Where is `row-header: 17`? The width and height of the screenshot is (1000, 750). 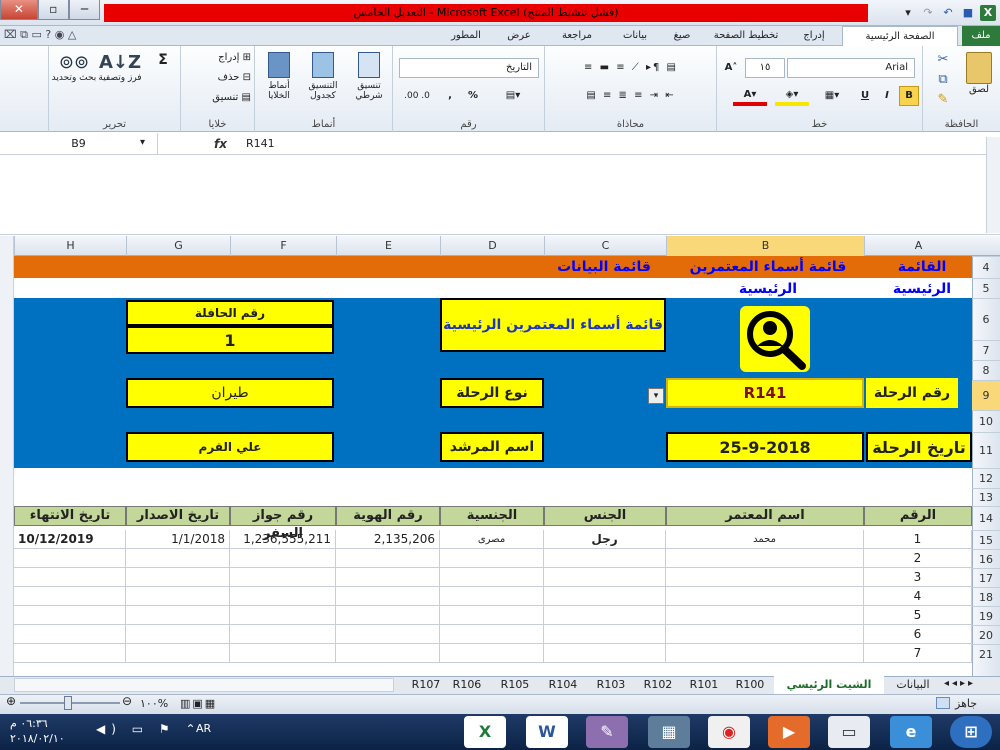 row-header: 17 is located at coordinates (986, 577).